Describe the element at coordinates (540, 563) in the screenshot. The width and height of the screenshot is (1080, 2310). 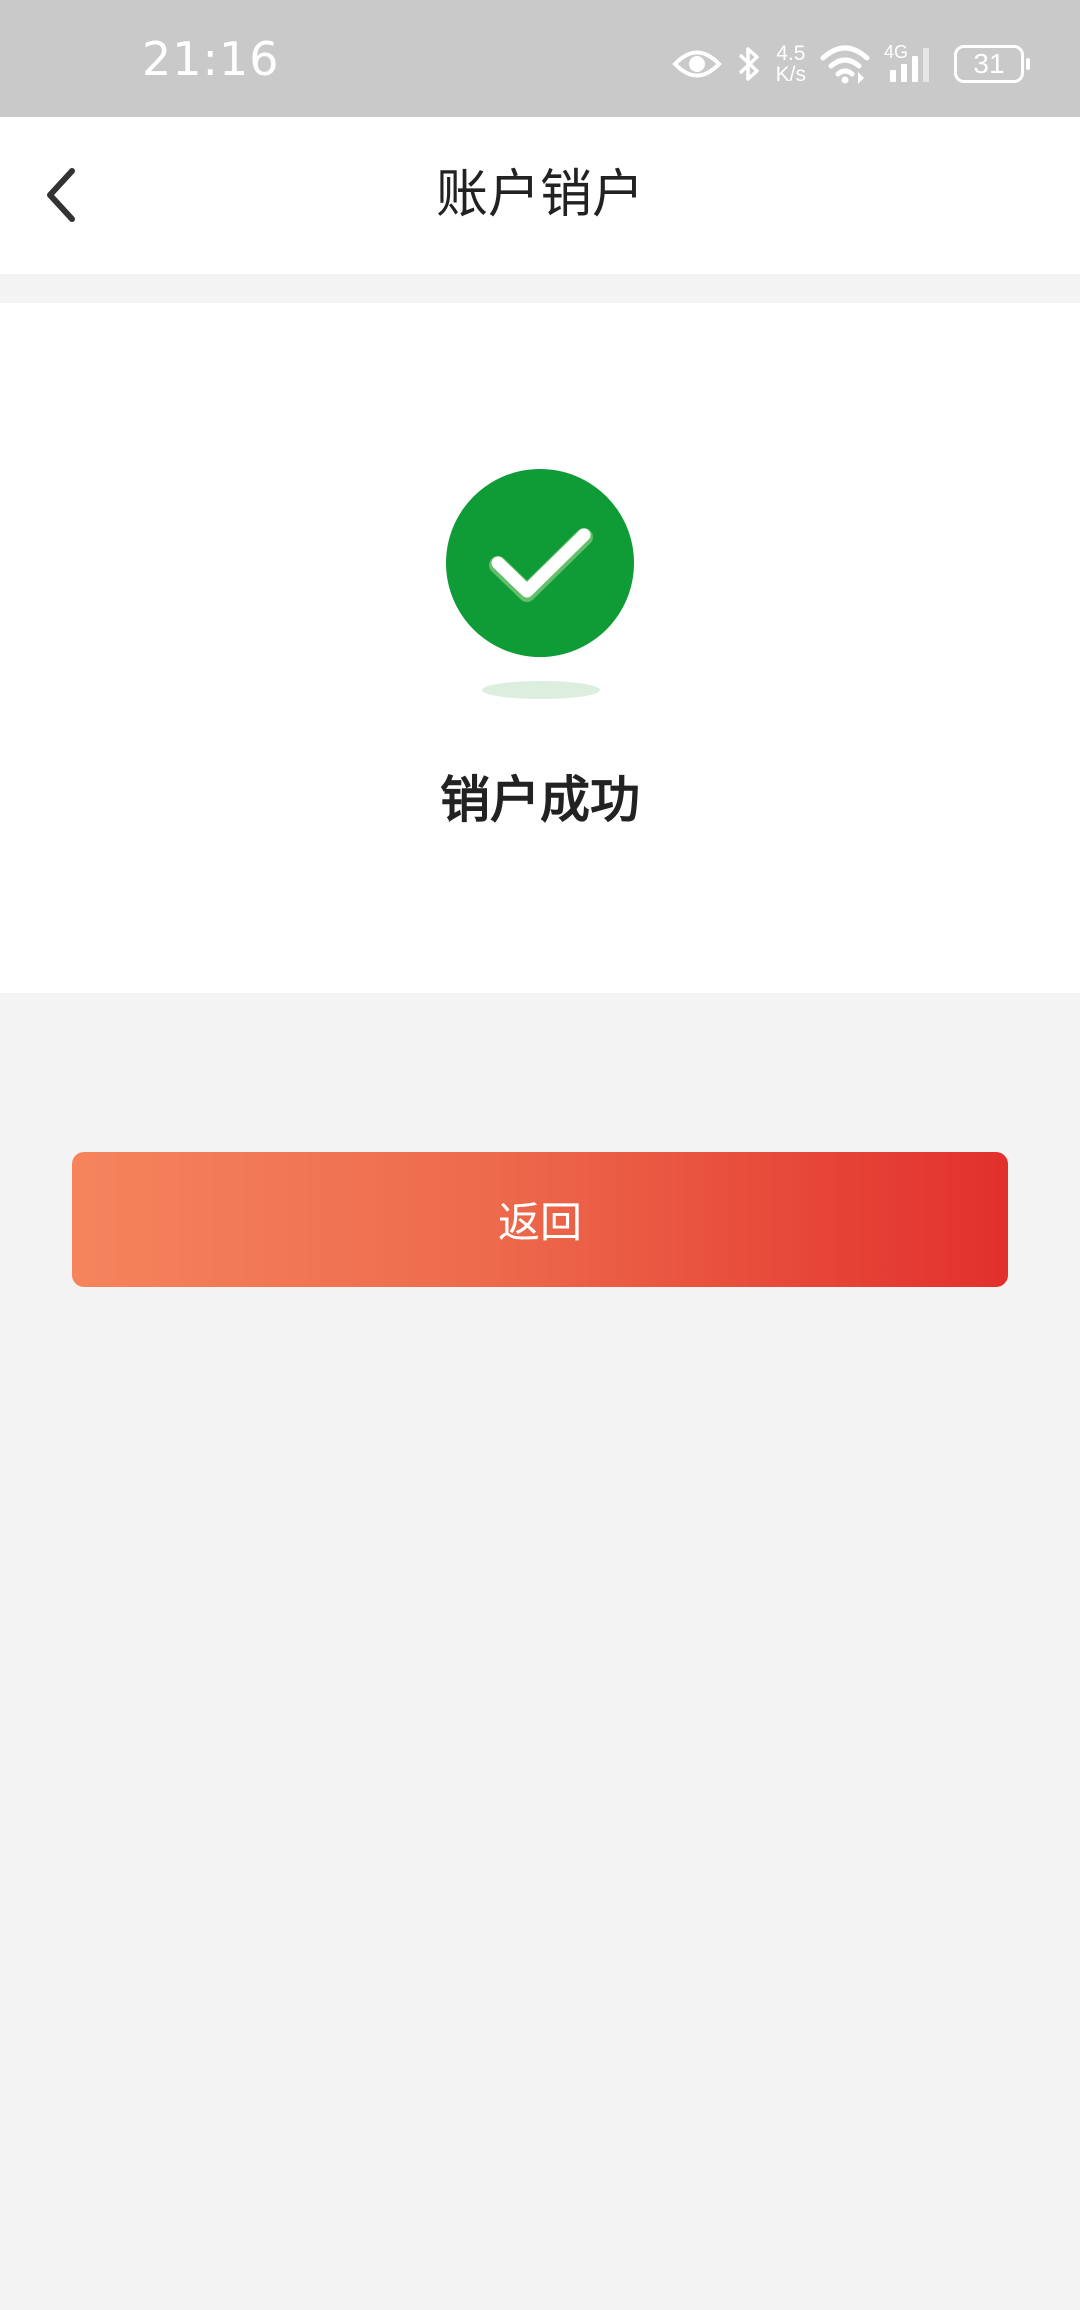
I see `check-circle-icon` at that location.